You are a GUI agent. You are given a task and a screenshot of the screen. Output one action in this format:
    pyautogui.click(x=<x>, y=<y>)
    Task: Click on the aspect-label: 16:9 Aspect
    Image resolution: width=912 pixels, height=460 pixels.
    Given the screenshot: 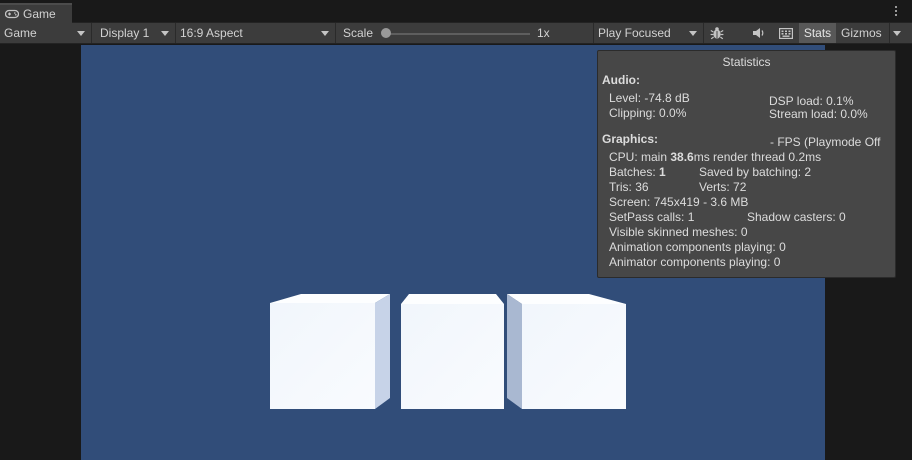 What is the action you would take?
    pyautogui.click(x=211, y=33)
    